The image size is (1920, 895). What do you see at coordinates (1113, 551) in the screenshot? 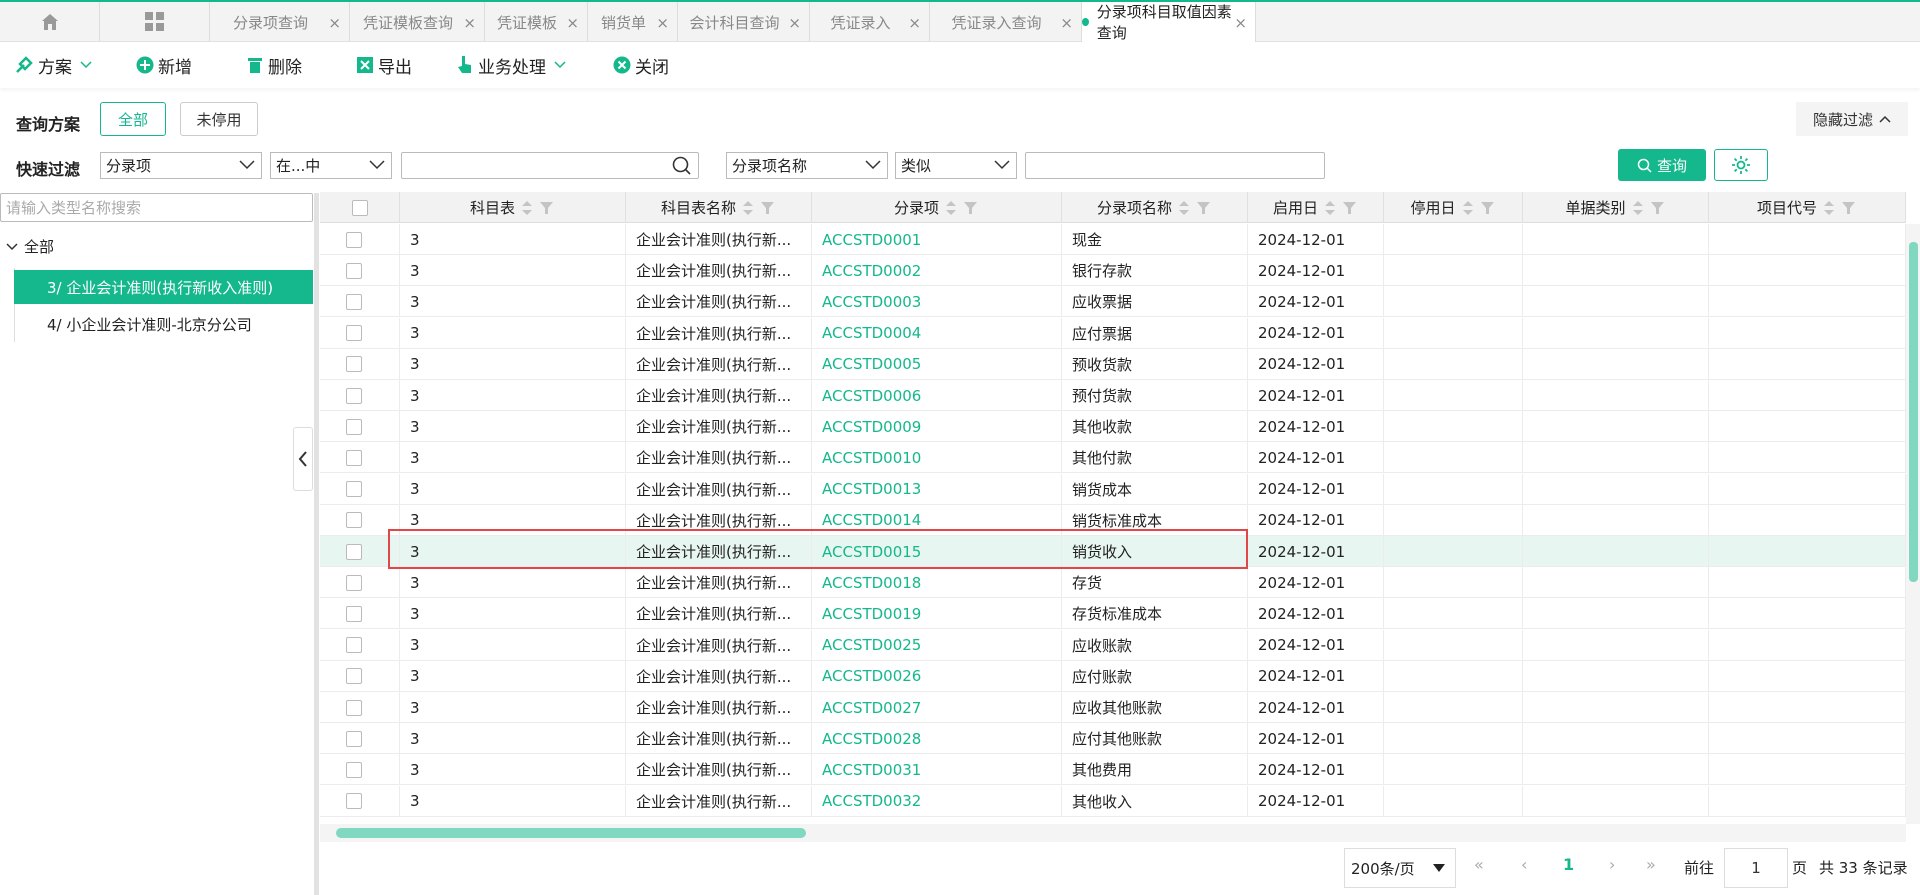
I see `table-row: 3 企业会计准则(执行新... ACCSTD0015 销货收入 2024-12-01` at bounding box center [1113, 551].